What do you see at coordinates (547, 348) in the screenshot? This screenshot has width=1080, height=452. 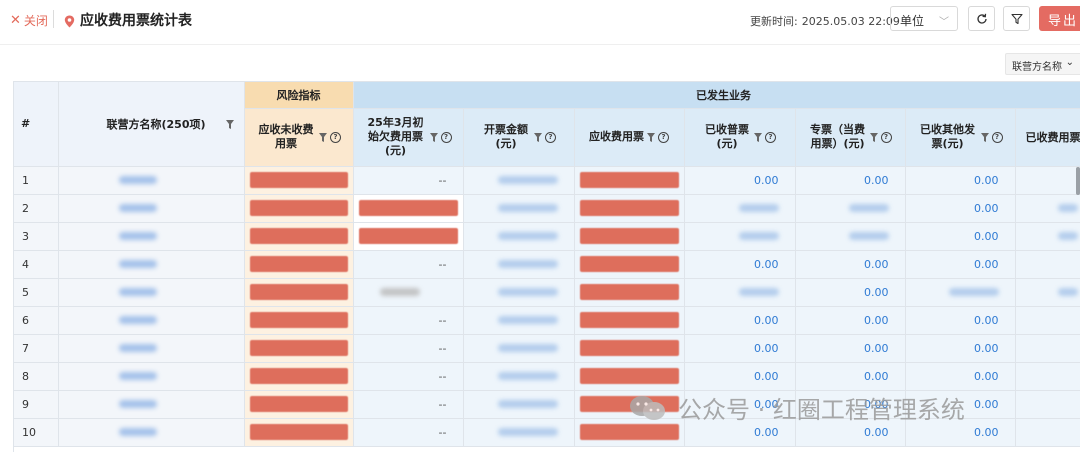 I see `table-row: 7--0.000.000.00` at bounding box center [547, 348].